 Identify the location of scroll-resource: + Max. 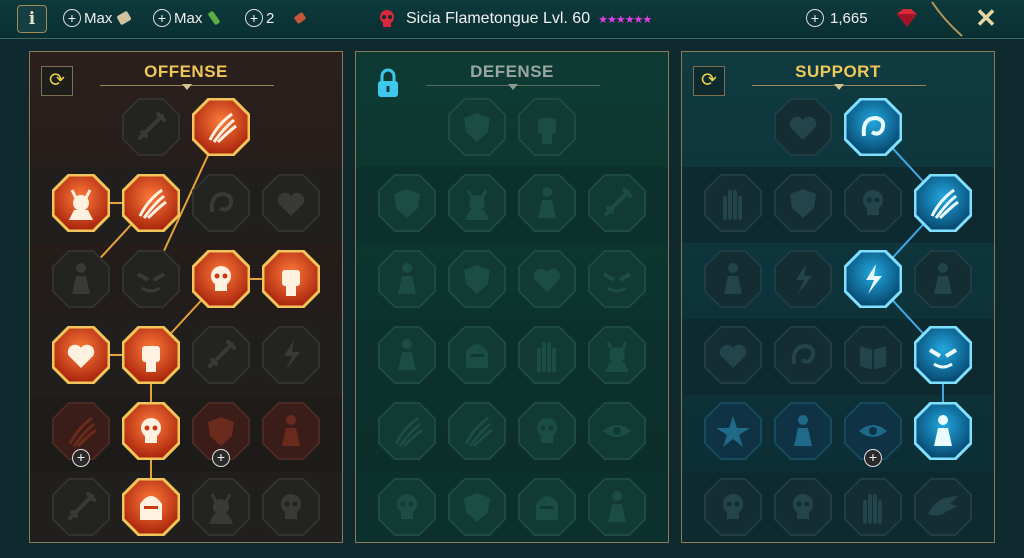
(98, 18).